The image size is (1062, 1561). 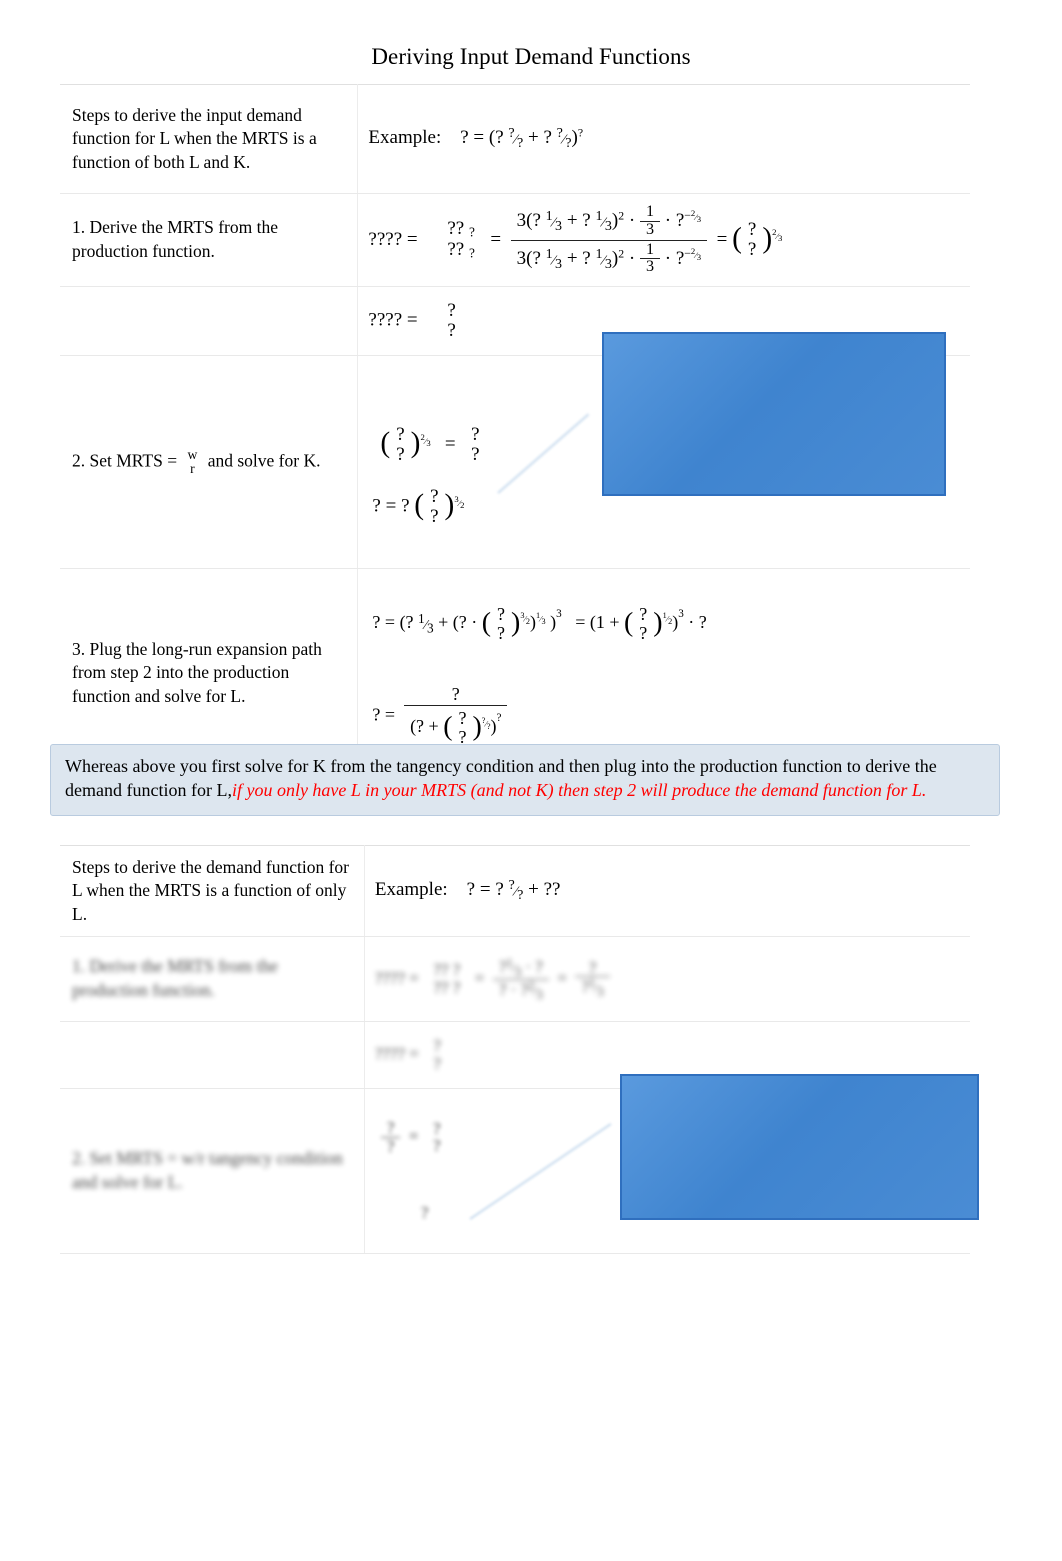 What do you see at coordinates (172, 460) in the screenshot?
I see `step2-equals: =` at bounding box center [172, 460].